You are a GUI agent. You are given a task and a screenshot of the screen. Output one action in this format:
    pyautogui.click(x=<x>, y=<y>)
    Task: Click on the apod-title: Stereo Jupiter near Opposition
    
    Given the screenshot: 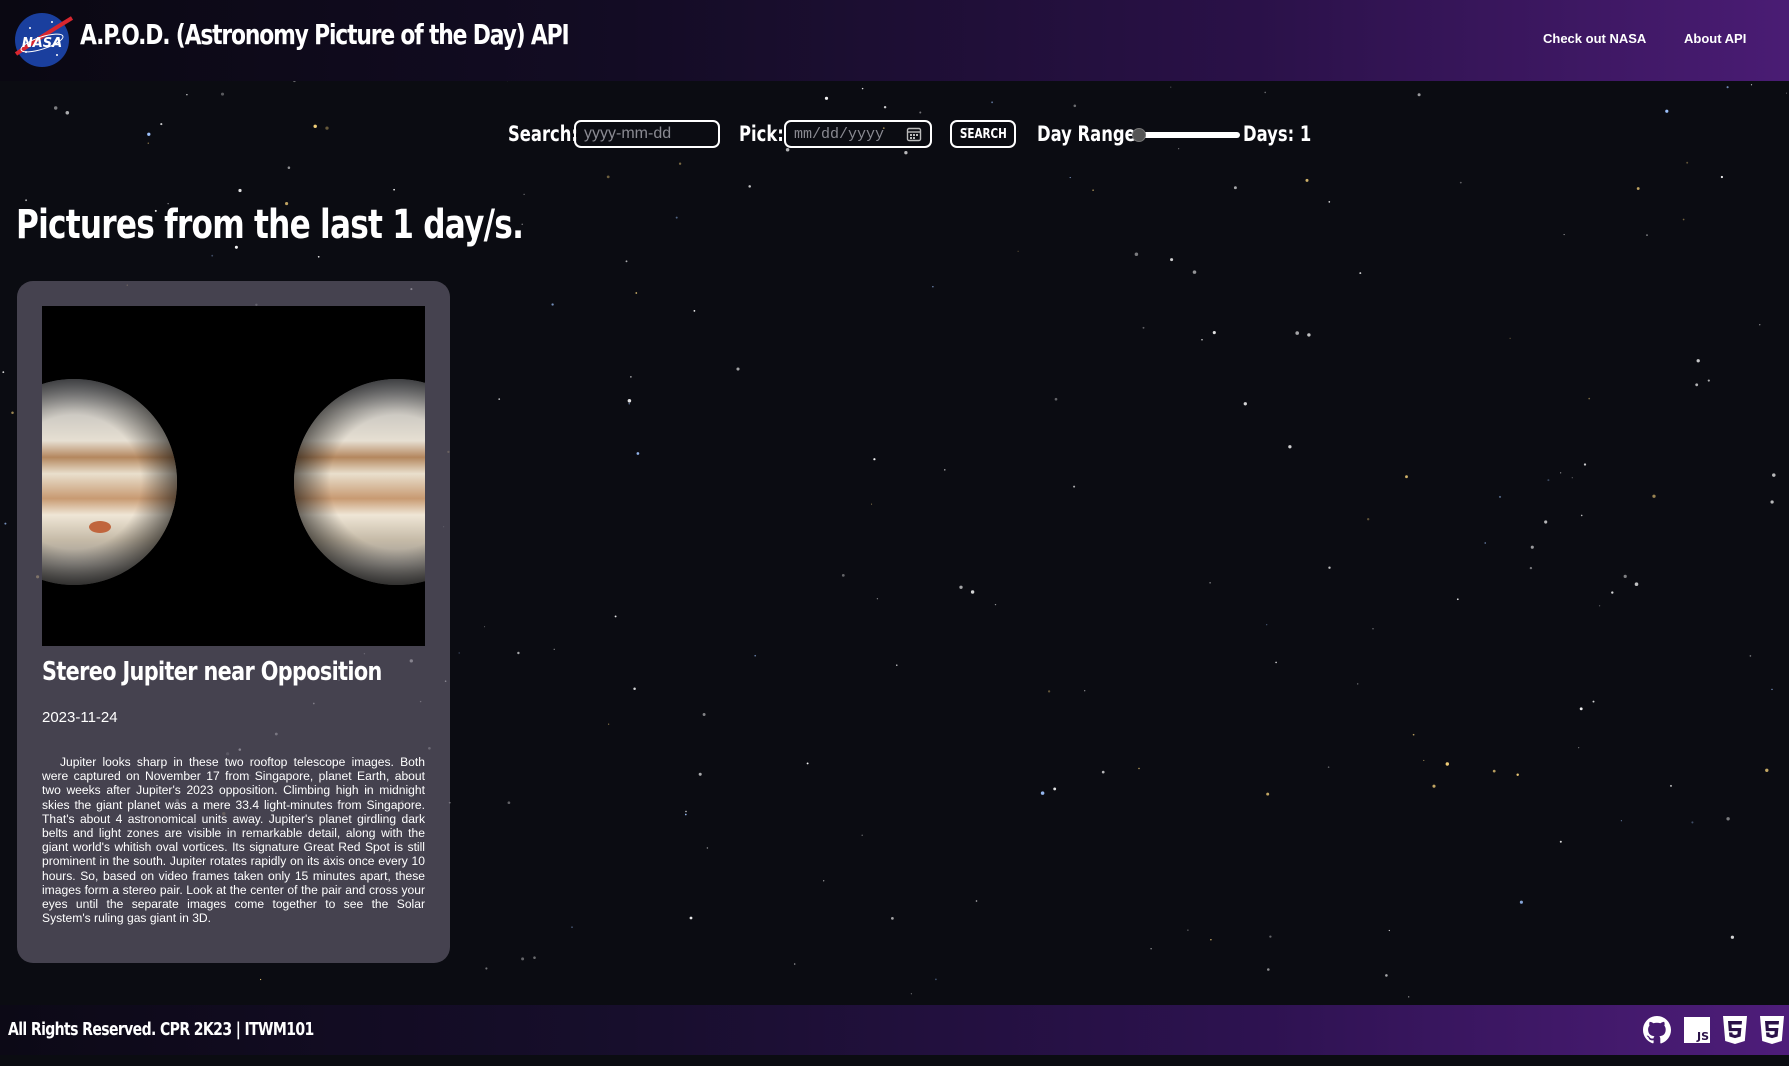 What is the action you would take?
    pyautogui.click(x=212, y=672)
    